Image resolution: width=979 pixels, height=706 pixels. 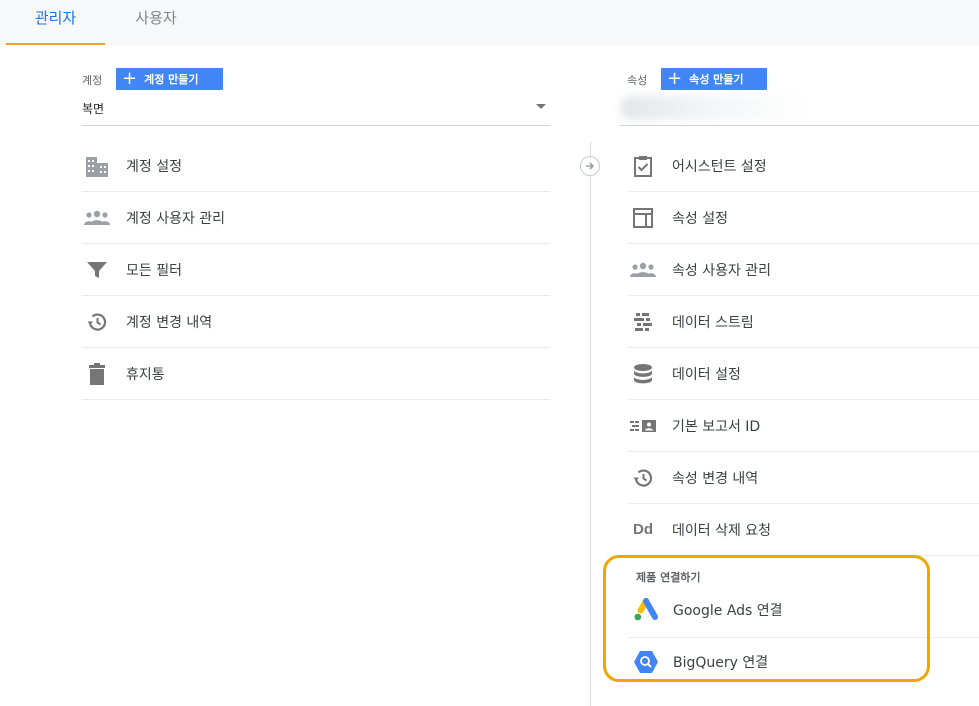 I want to click on filter-icon, so click(x=97, y=270).